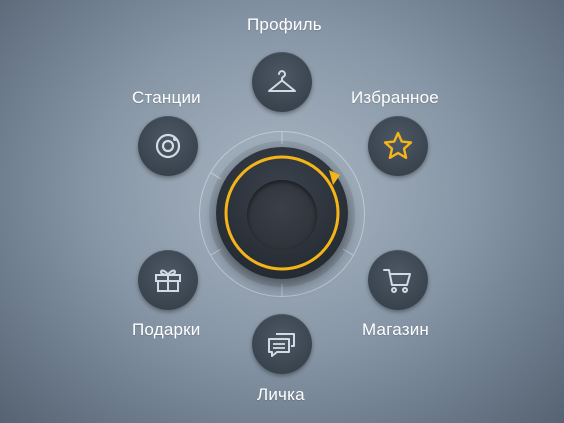  I want to click on menu-item-label: Подарки, so click(166, 329).